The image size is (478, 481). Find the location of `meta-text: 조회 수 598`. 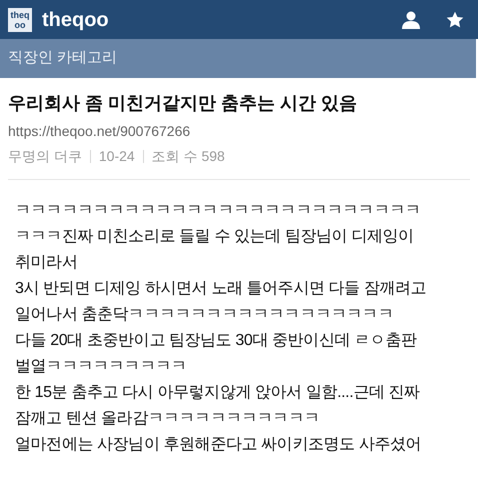

meta-text: 조회 수 598 is located at coordinates (188, 156).